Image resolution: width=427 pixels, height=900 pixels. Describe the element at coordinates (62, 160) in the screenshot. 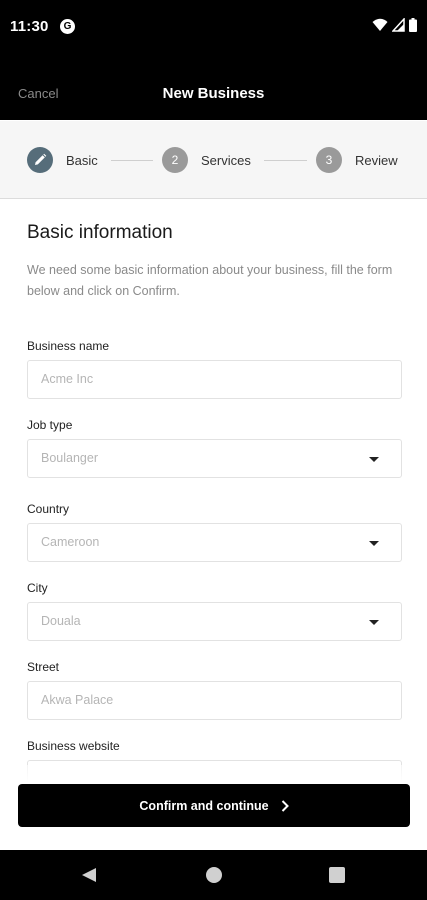

I see `step-basic: Basic` at that location.